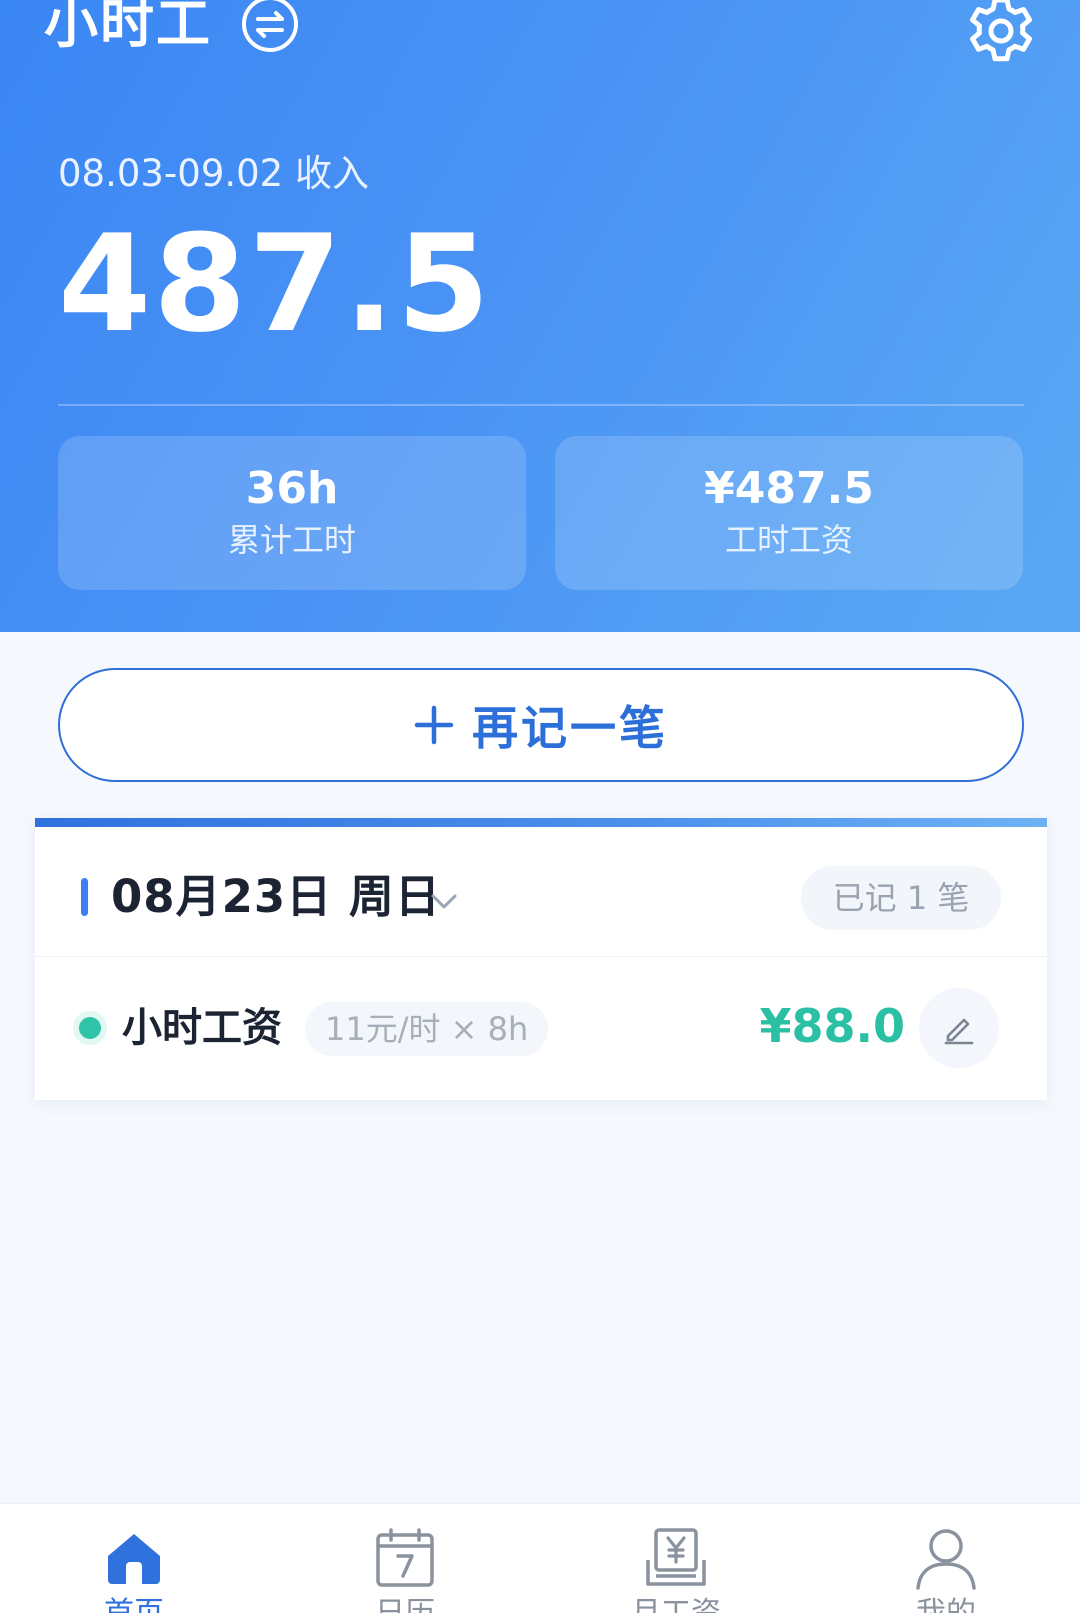 This screenshot has height=1613, width=1080. I want to click on entry-name: 小时工资, so click(202, 1028).